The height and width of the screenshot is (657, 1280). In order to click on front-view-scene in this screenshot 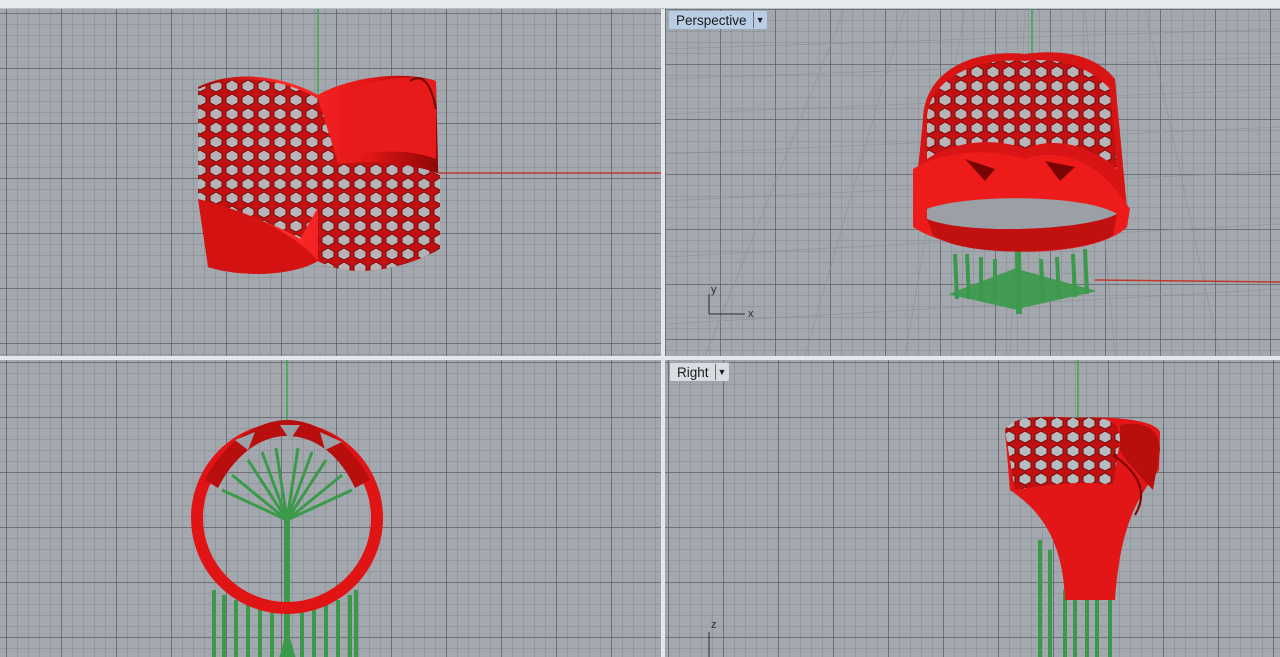, I will do `click(287, 508)`.